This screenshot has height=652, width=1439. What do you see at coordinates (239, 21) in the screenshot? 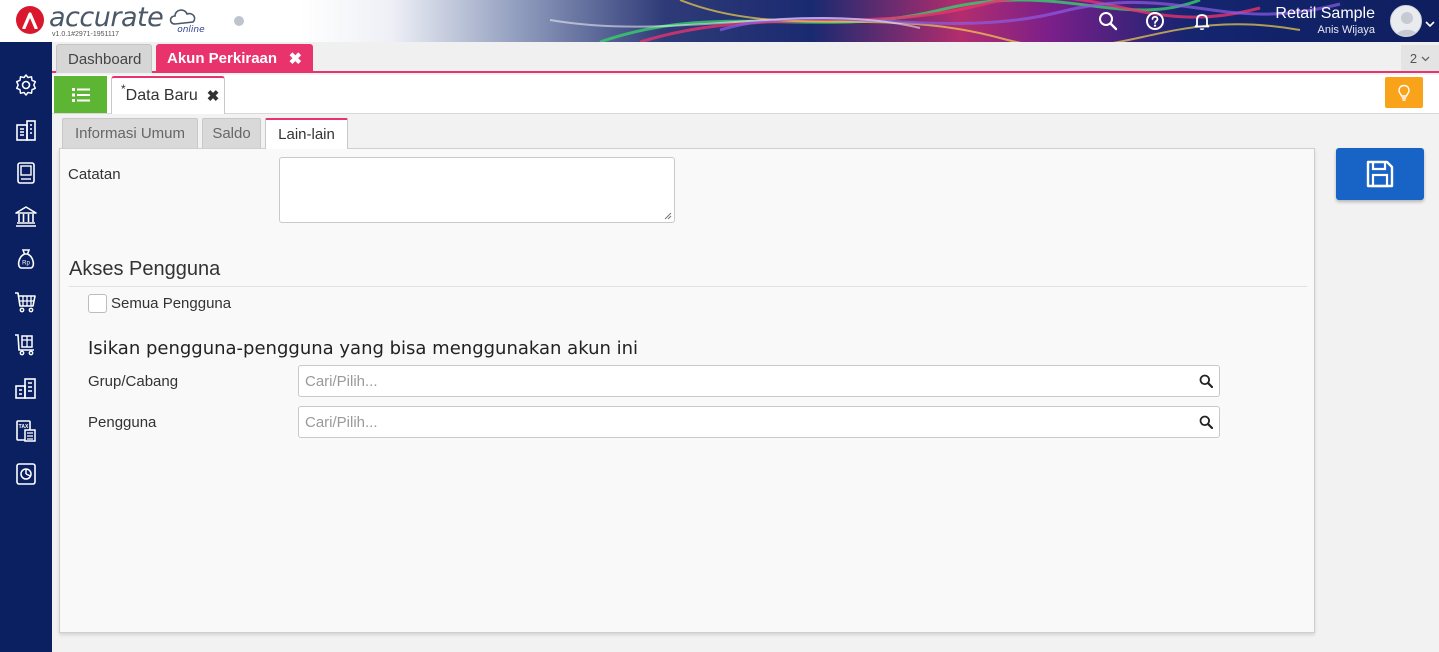
I see `status-dot` at bounding box center [239, 21].